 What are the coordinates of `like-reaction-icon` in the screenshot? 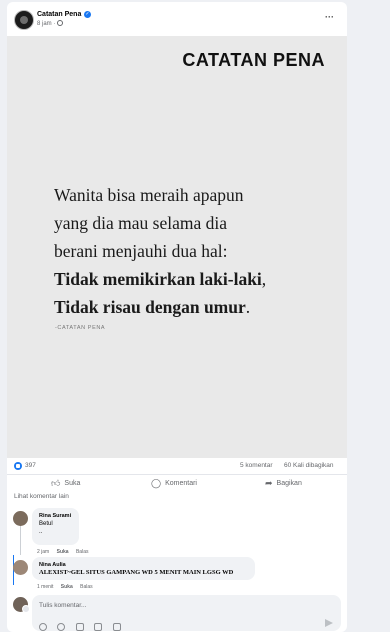 It's located at (18, 466).